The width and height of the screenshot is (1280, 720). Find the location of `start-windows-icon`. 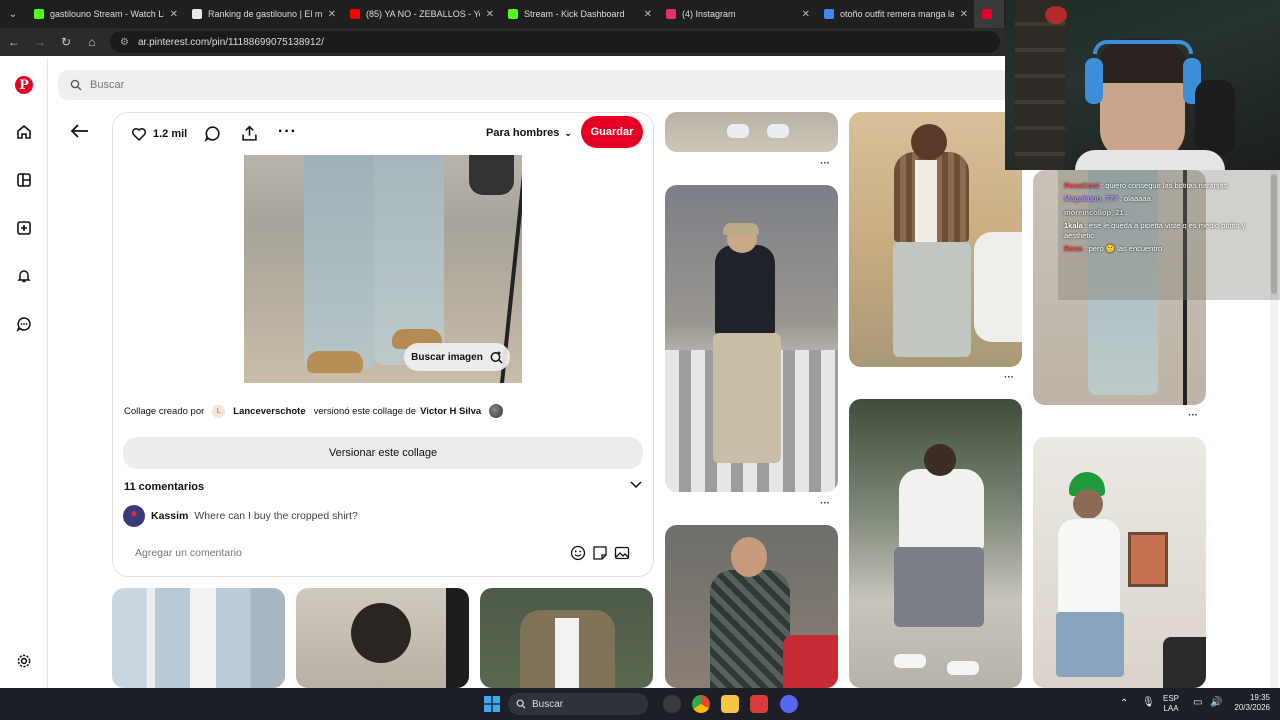

start-windows-icon is located at coordinates (492, 706).